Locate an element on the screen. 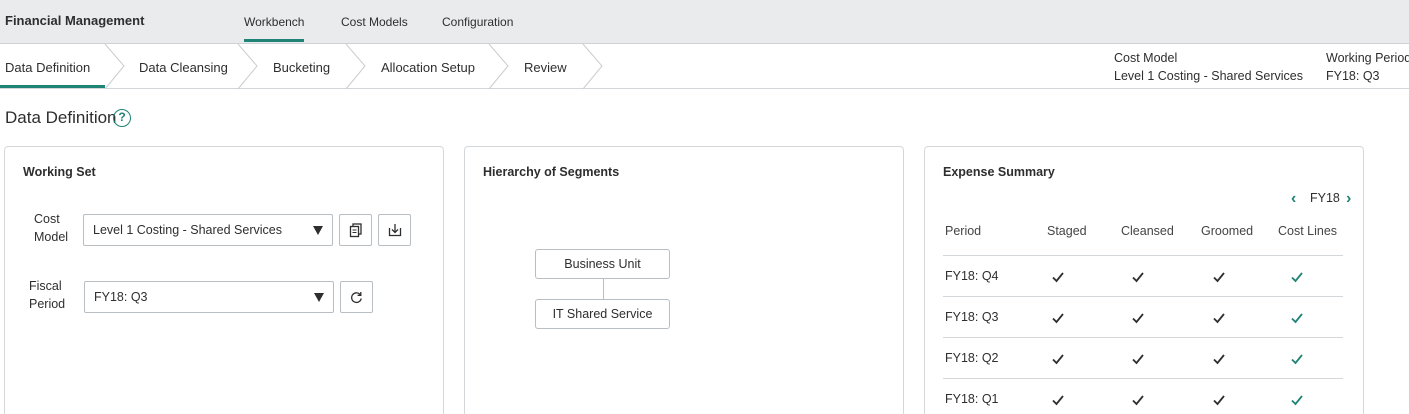  cost-model-context-value: Level 1 Costing - Shared Services is located at coordinates (1208, 76).